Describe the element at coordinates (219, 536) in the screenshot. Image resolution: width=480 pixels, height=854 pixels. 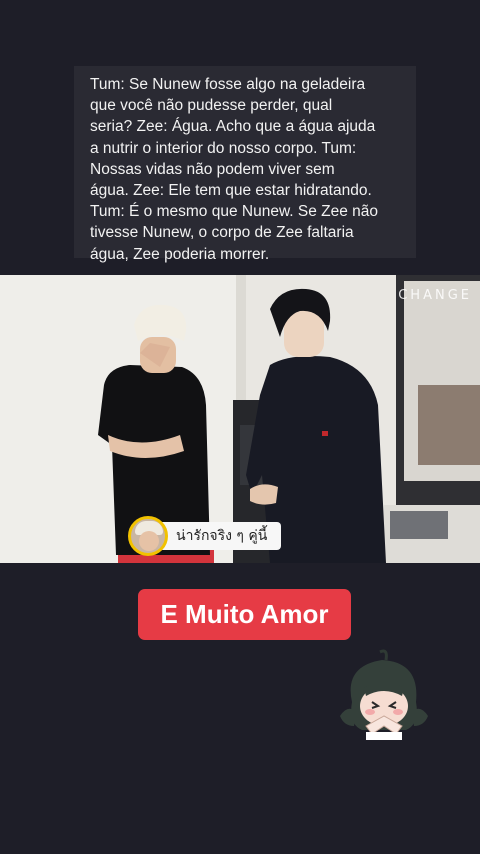
I see `subtitle-text: น่ารักจริง ๆ คู่นี้` at that location.